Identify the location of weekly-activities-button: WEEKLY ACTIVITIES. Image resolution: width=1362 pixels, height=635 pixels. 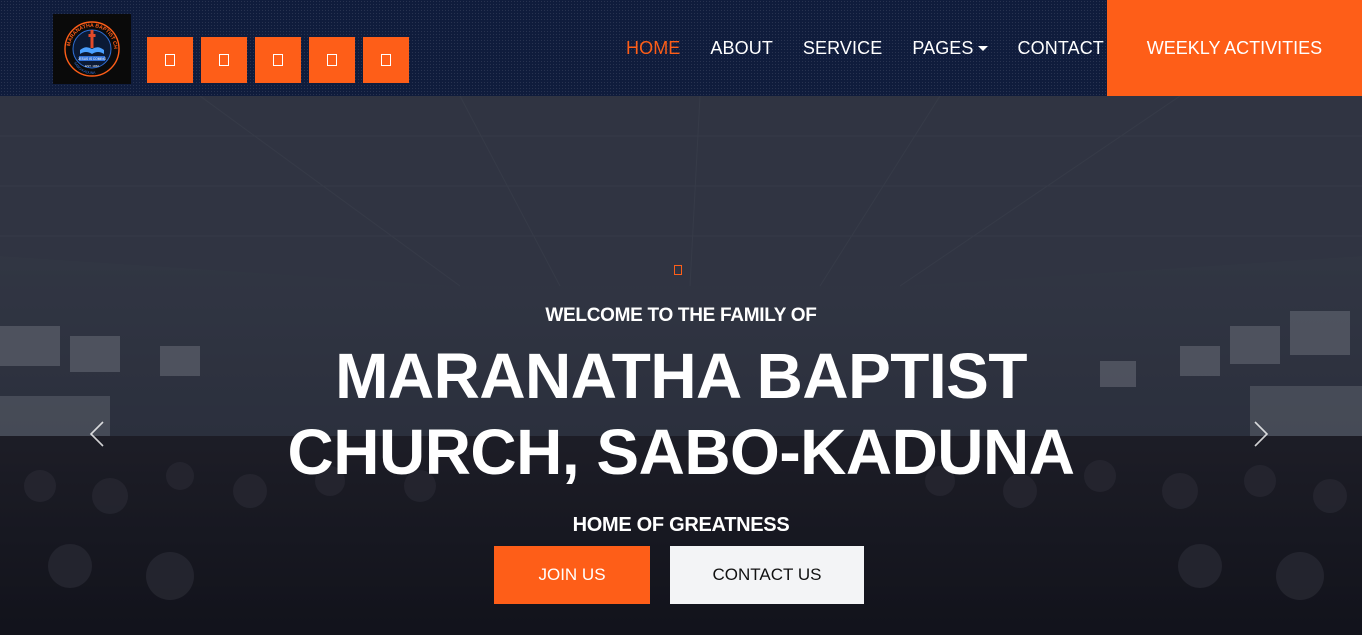
(1234, 48).